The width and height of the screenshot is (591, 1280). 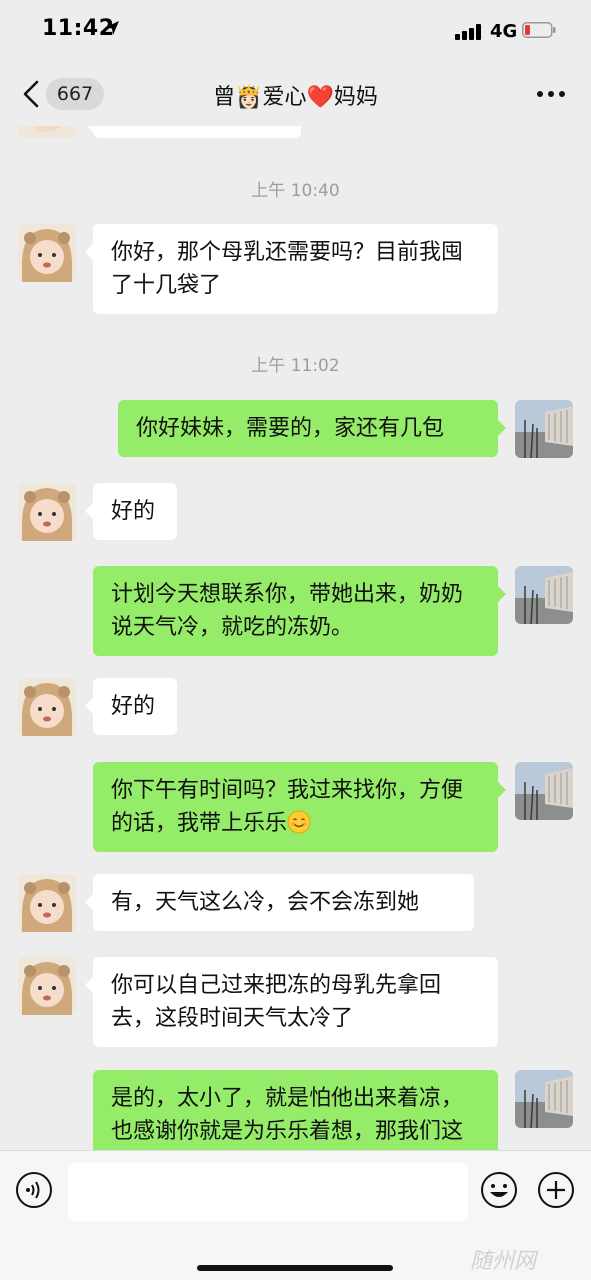 I want to click on status-bar: 11:42 4G, so click(x=295, y=31).